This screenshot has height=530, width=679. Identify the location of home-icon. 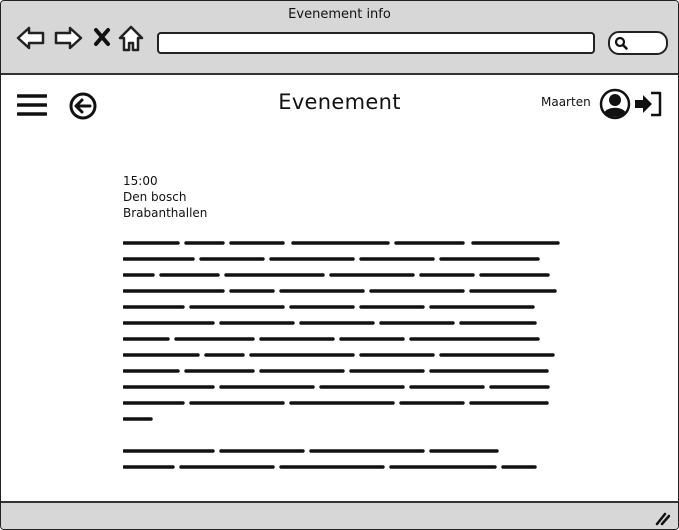
(131, 41).